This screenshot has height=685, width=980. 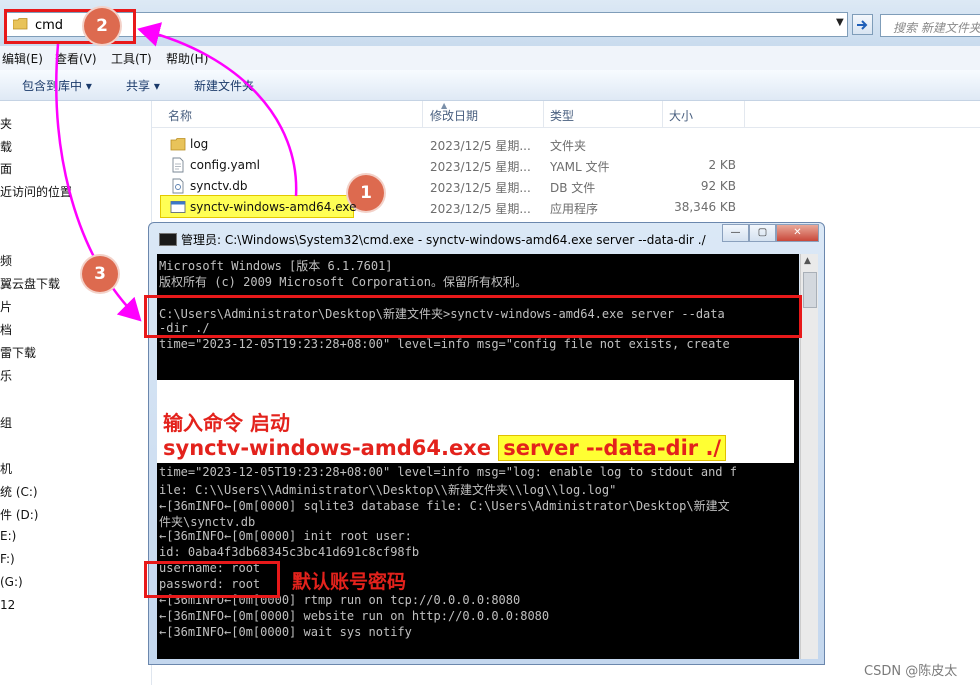 What do you see at coordinates (273, 207) in the screenshot?
I see `file-name: synctv-windows-amd64.exe` at bounding box center [273, 207].